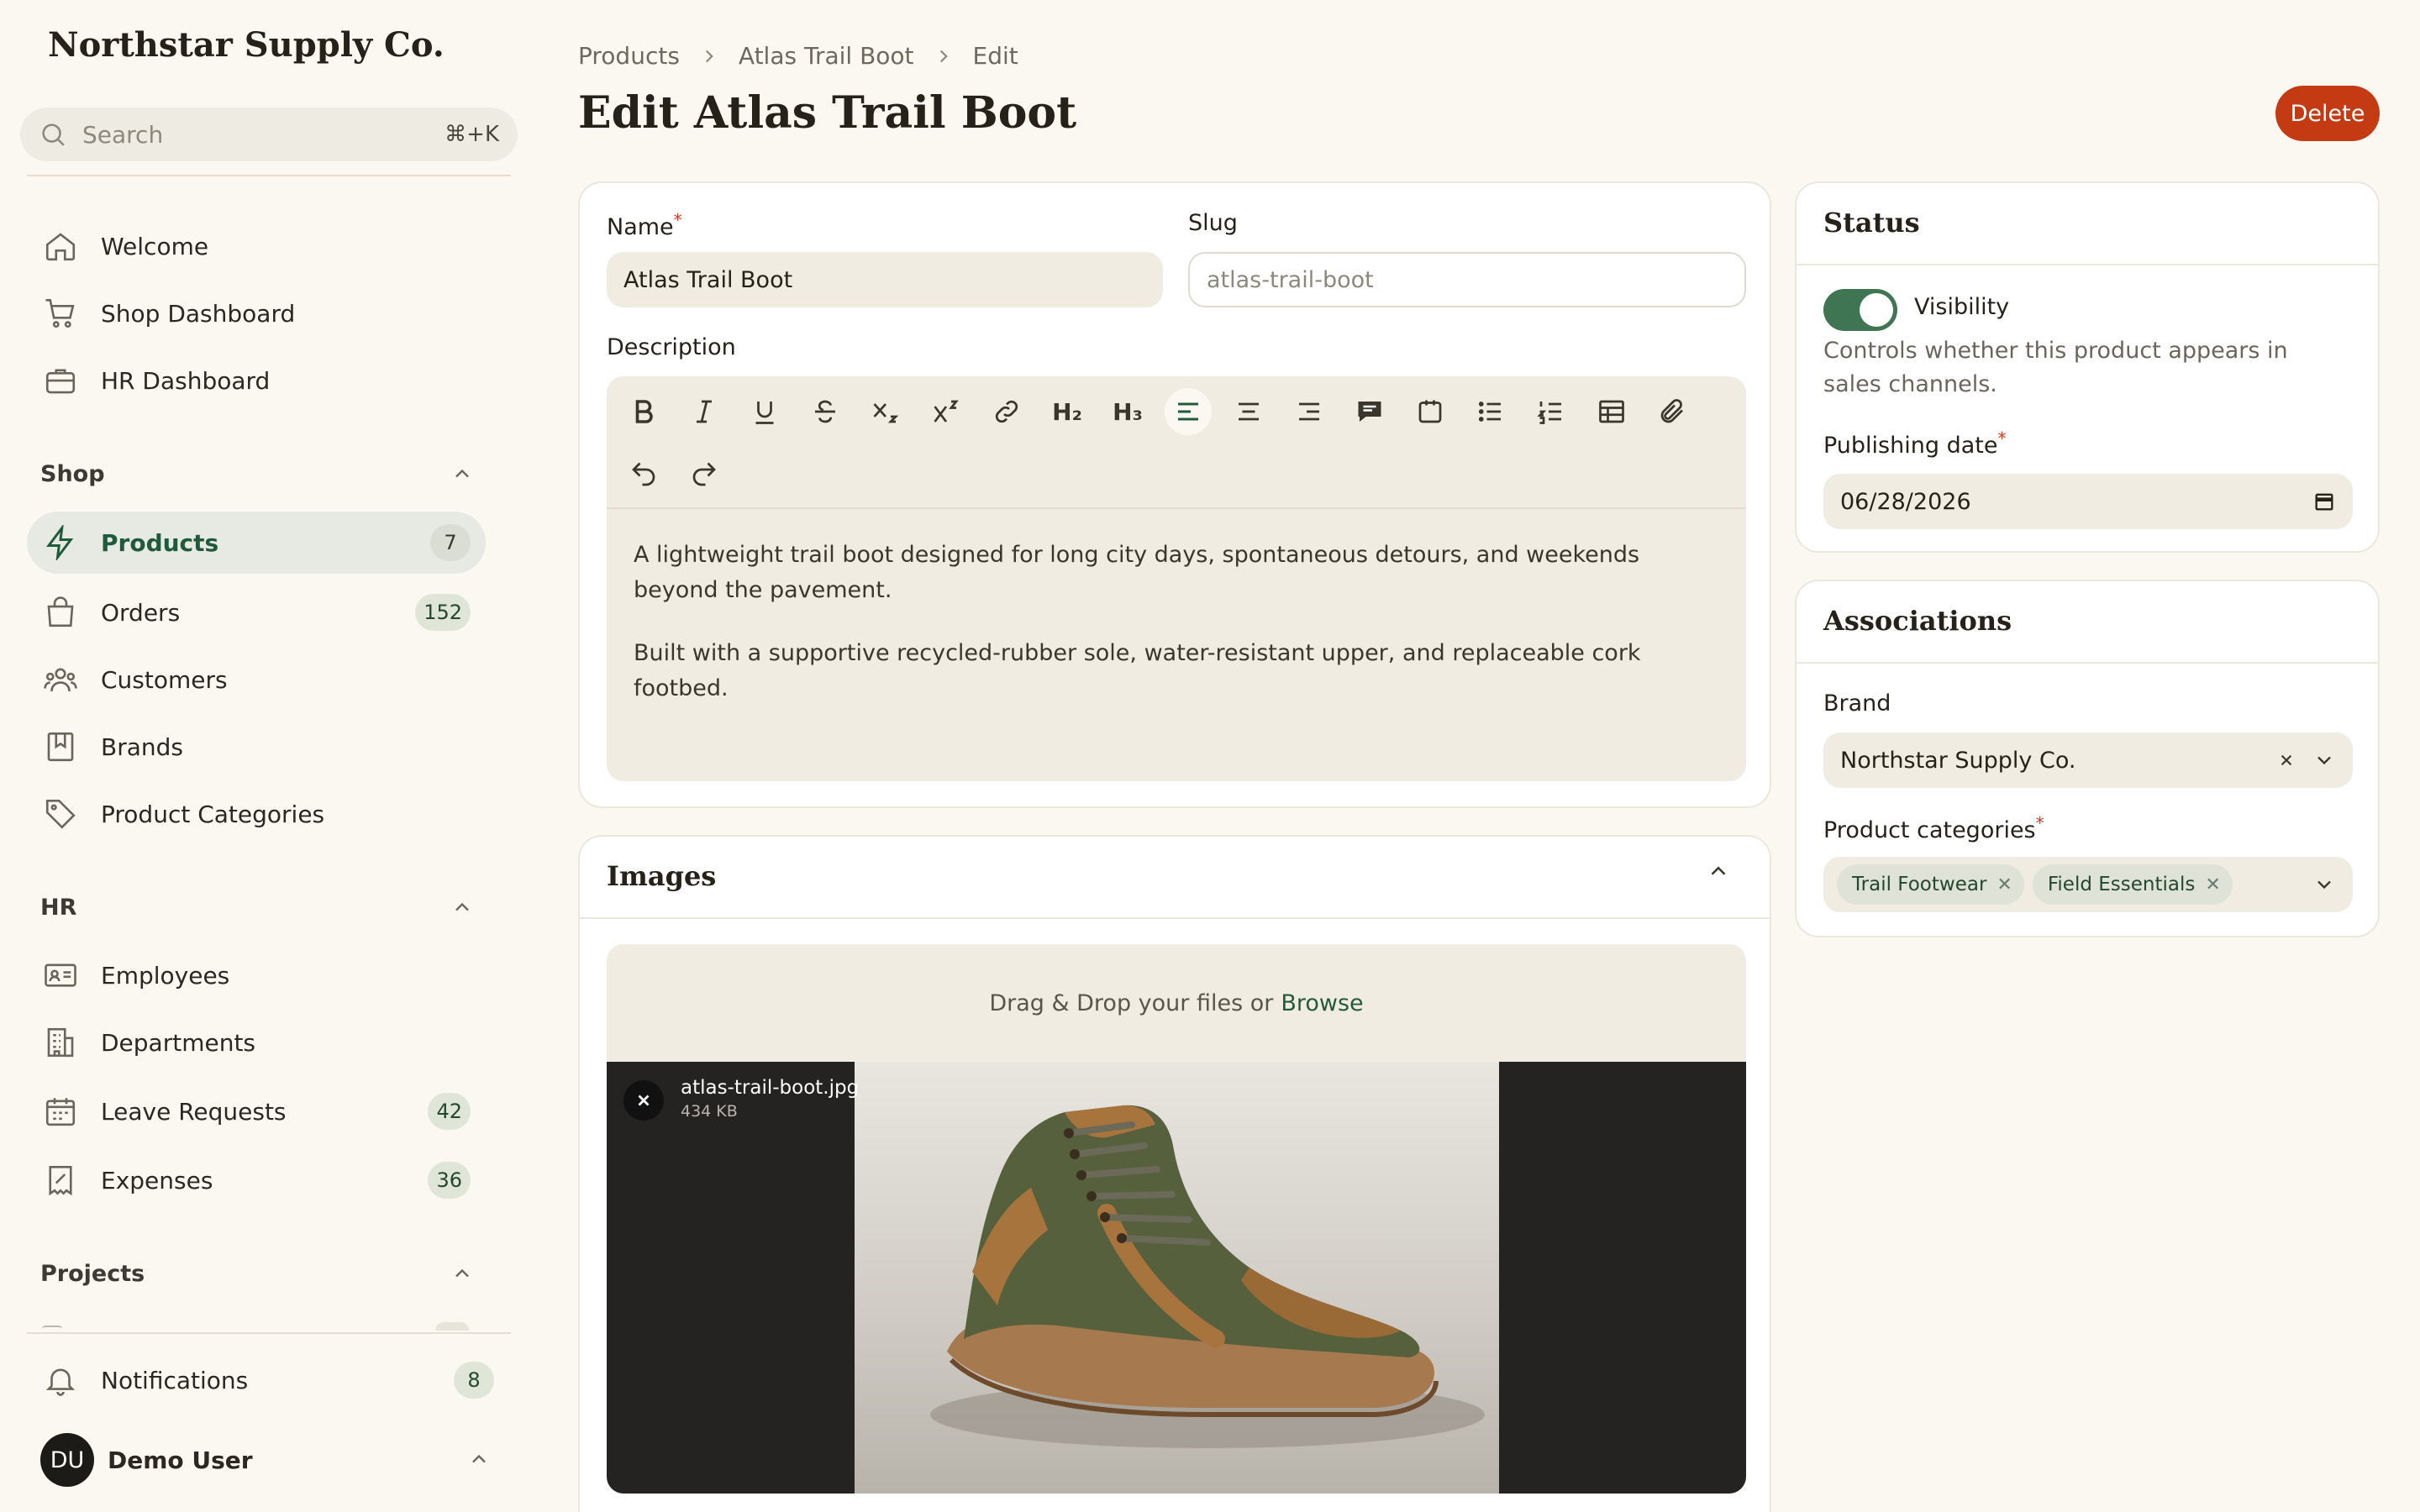 This screenshot has height=1512, width=2420. I want to click on table-button, so click(1612, 411).